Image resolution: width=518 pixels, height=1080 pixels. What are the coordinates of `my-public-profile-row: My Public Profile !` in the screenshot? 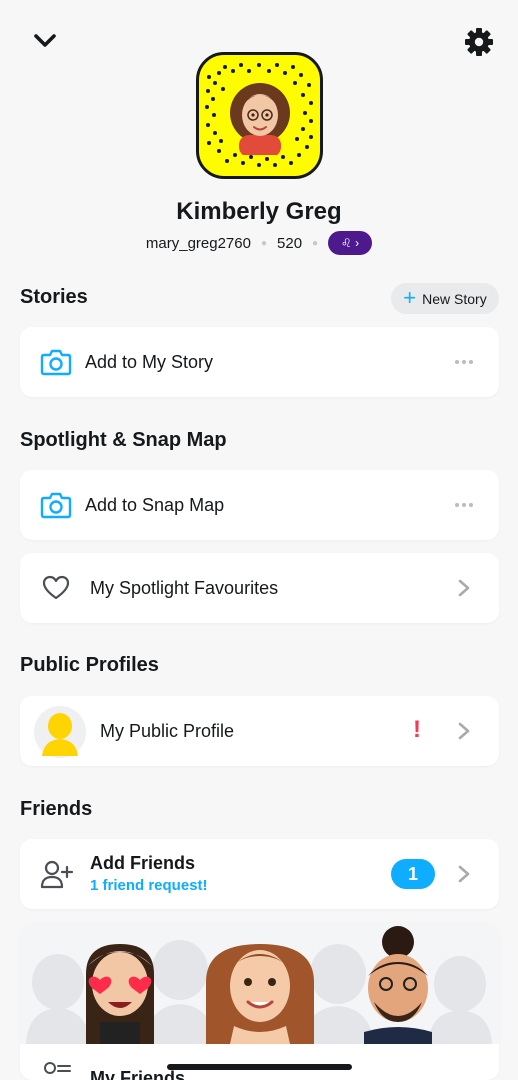 It's located at (259, 731).